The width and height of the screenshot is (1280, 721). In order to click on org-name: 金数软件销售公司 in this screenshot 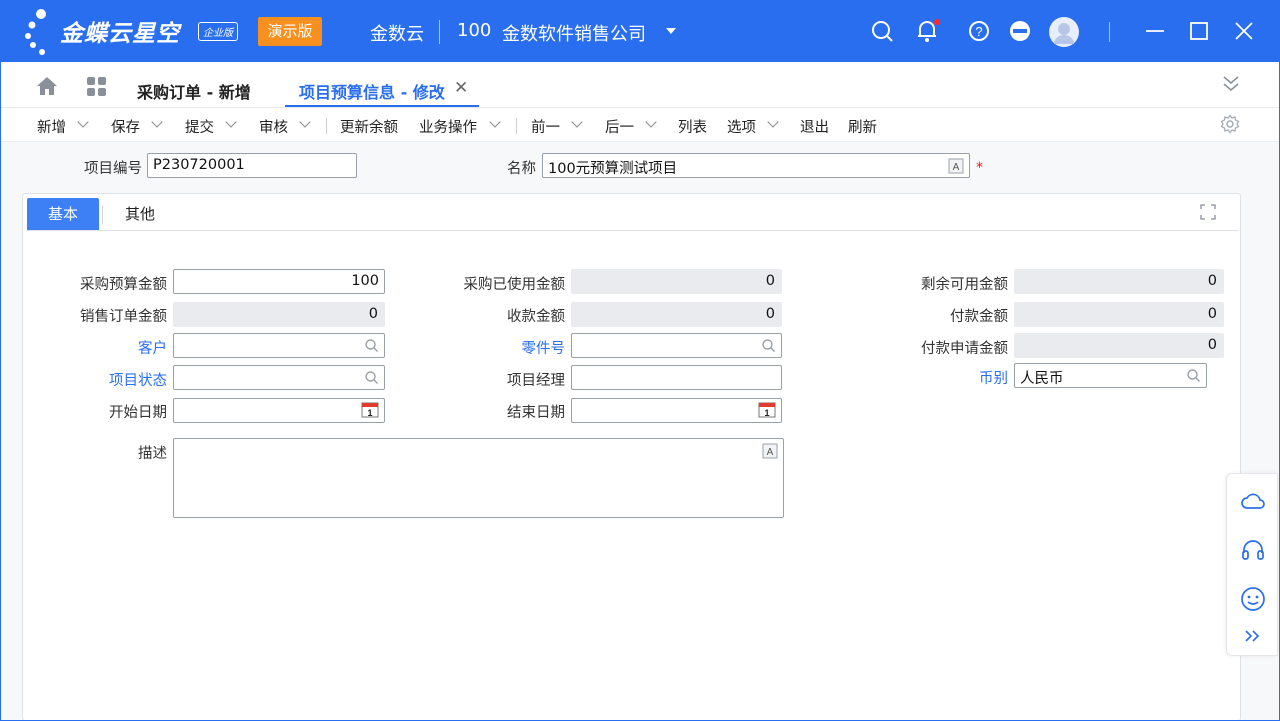, I will do `click(574, 33)`.